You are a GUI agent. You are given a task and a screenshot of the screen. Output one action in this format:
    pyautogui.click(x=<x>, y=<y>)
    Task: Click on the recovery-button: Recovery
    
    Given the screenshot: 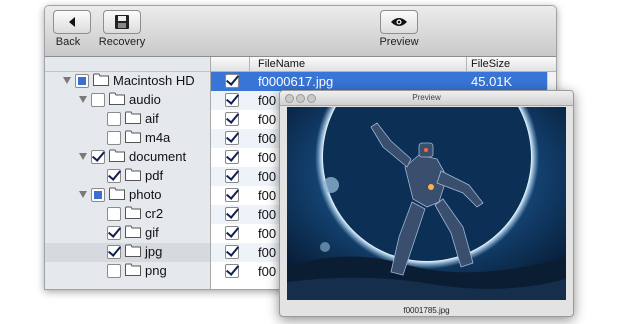 What is the action you would take?
    pyautogui.click(x=122, y=29)
    